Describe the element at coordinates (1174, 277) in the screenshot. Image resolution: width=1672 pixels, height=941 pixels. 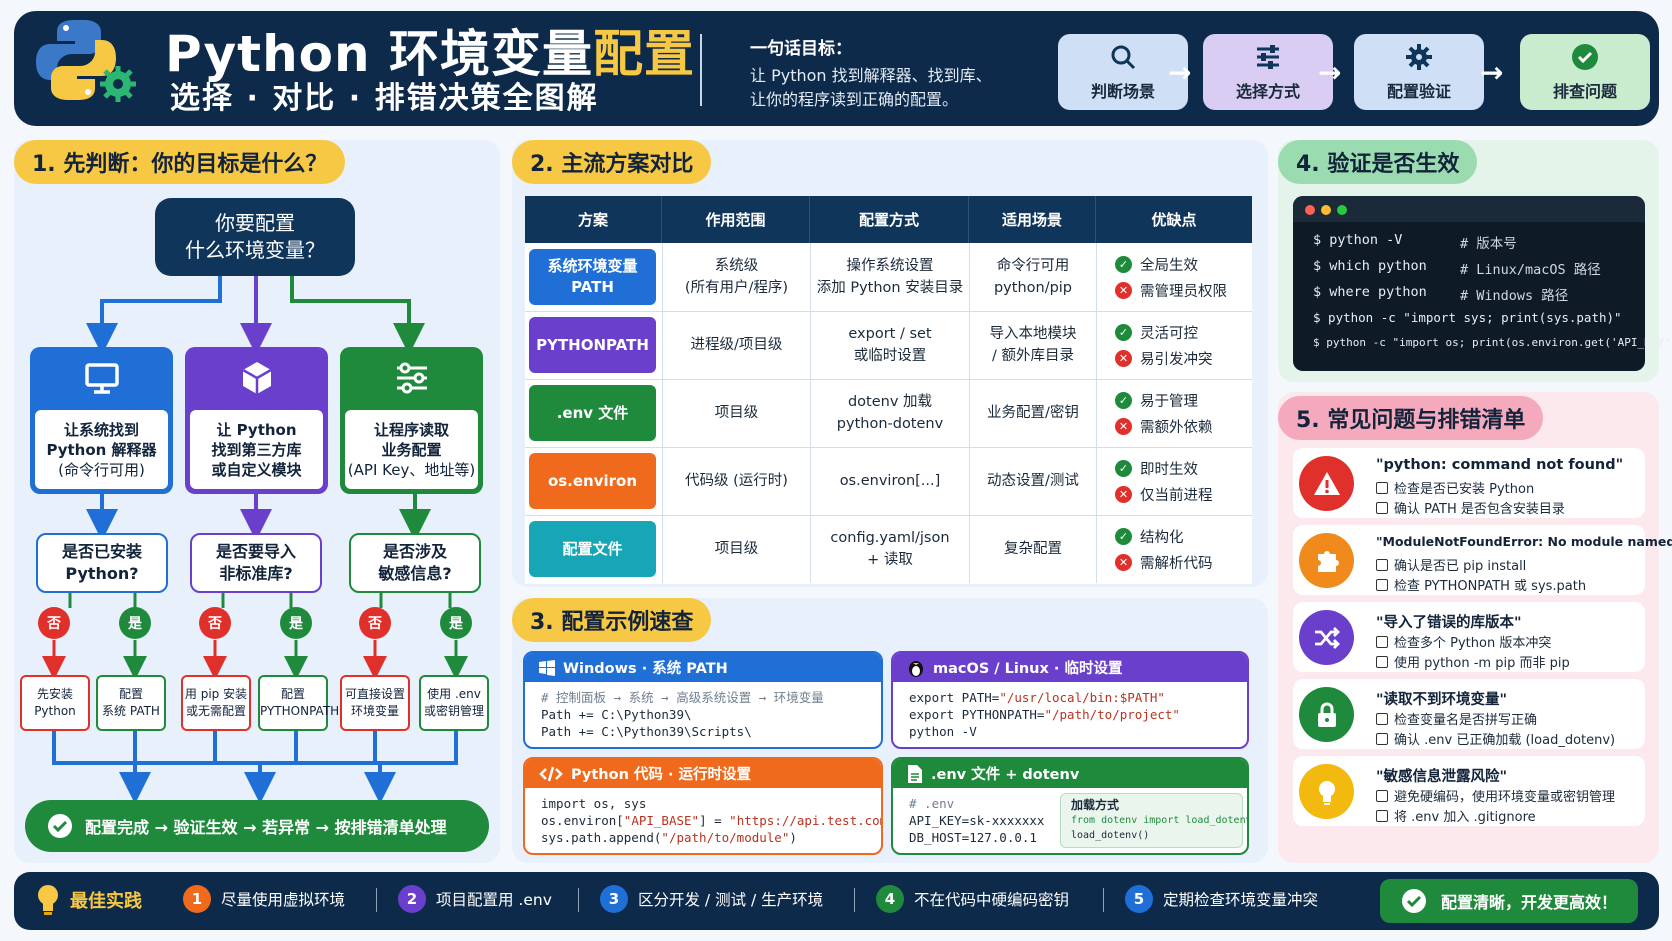
I see `pros-cons-cell: ✓ 全局生效 ✕ 需管理员权限` at that location.